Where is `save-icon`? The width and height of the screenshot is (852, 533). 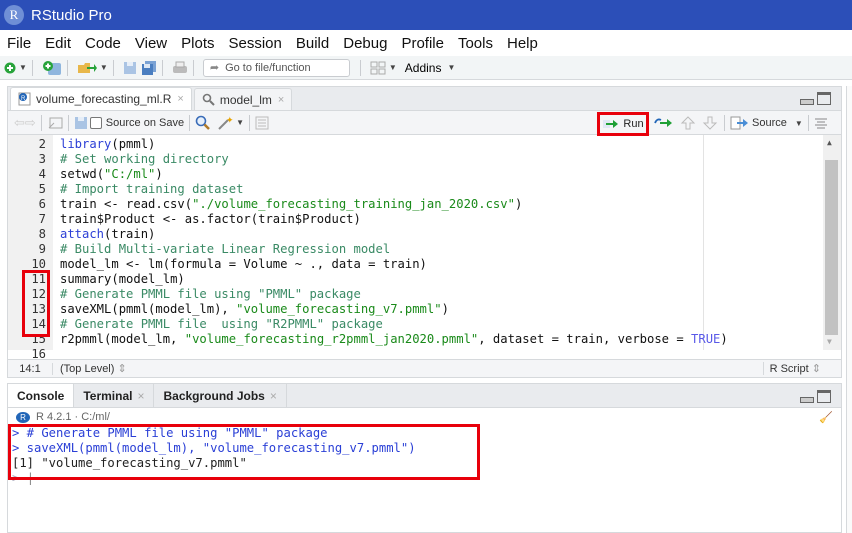 save-icon is located at coordinates (81, 123).